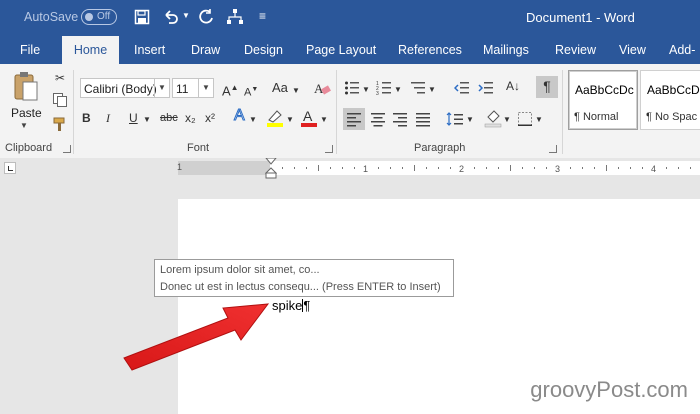 The image size is (700, 414). I want to click on font-color-icon: A, so click(309, 118).